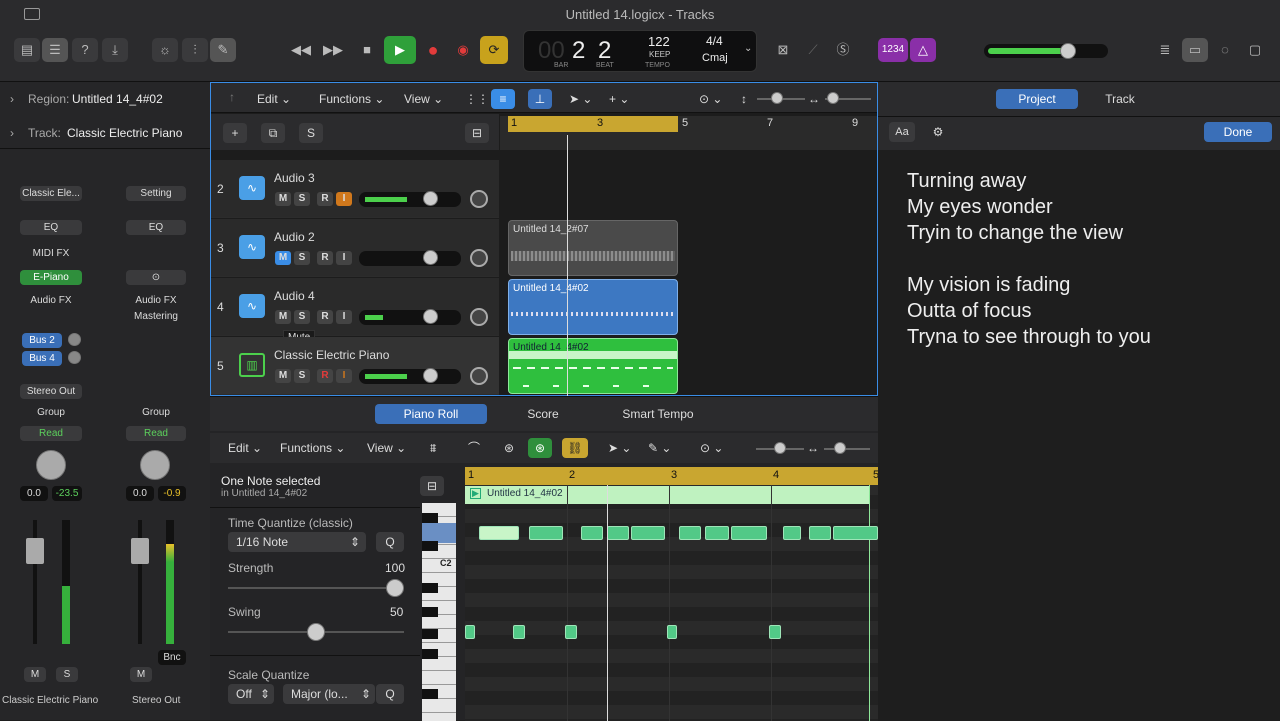  I want to click on track-volume-slider, so click(410, 258).